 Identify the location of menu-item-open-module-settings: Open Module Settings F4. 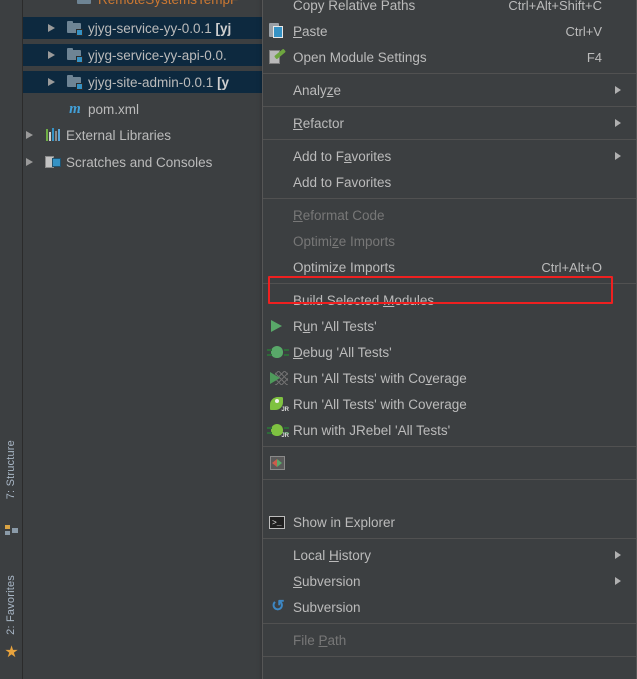
(449, 57).